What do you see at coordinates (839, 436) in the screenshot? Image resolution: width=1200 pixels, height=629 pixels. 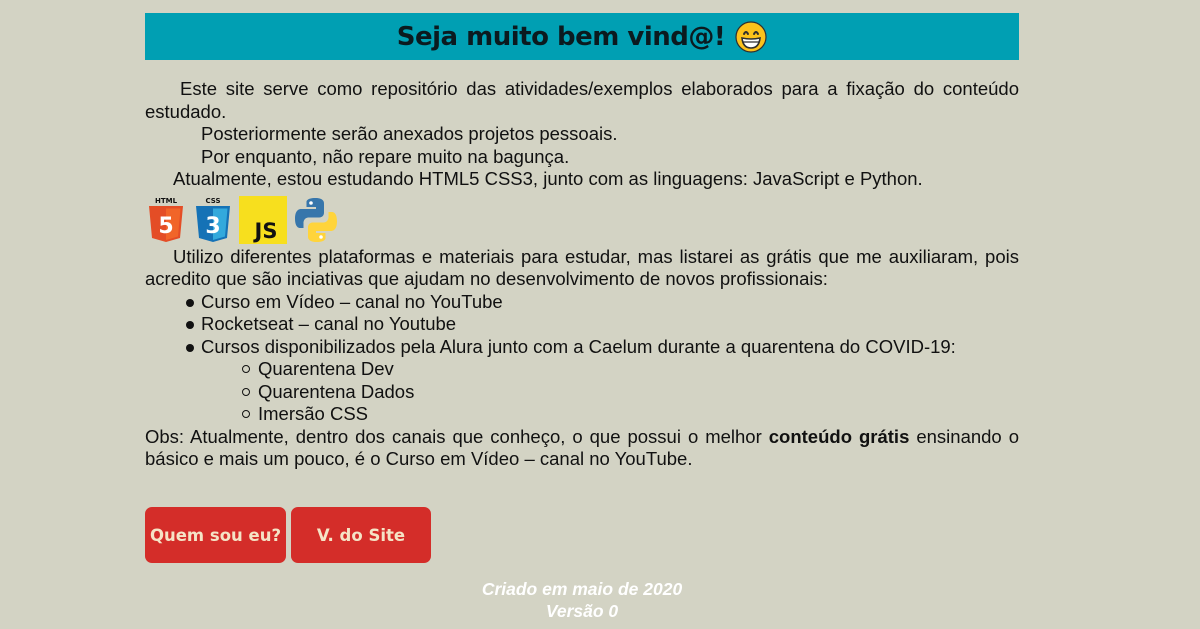 I see `obs-bold-text: conteúdo grátis` at bounding box center [839, 436].